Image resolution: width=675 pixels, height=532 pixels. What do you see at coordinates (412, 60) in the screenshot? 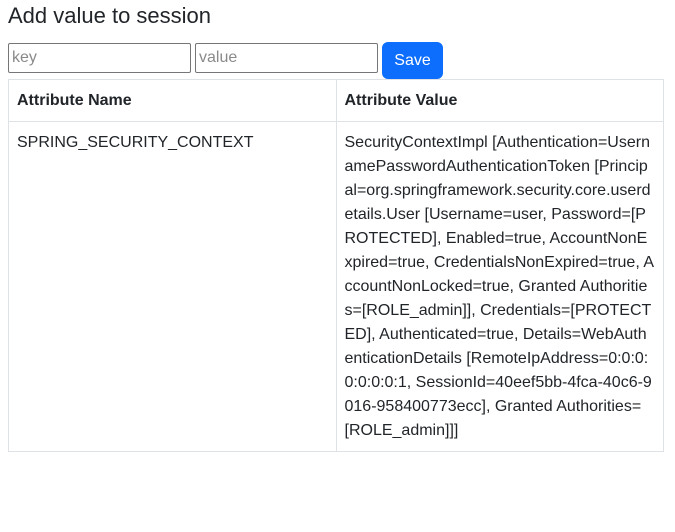
I see `save-button: Save` at bounding box center [412, 60].